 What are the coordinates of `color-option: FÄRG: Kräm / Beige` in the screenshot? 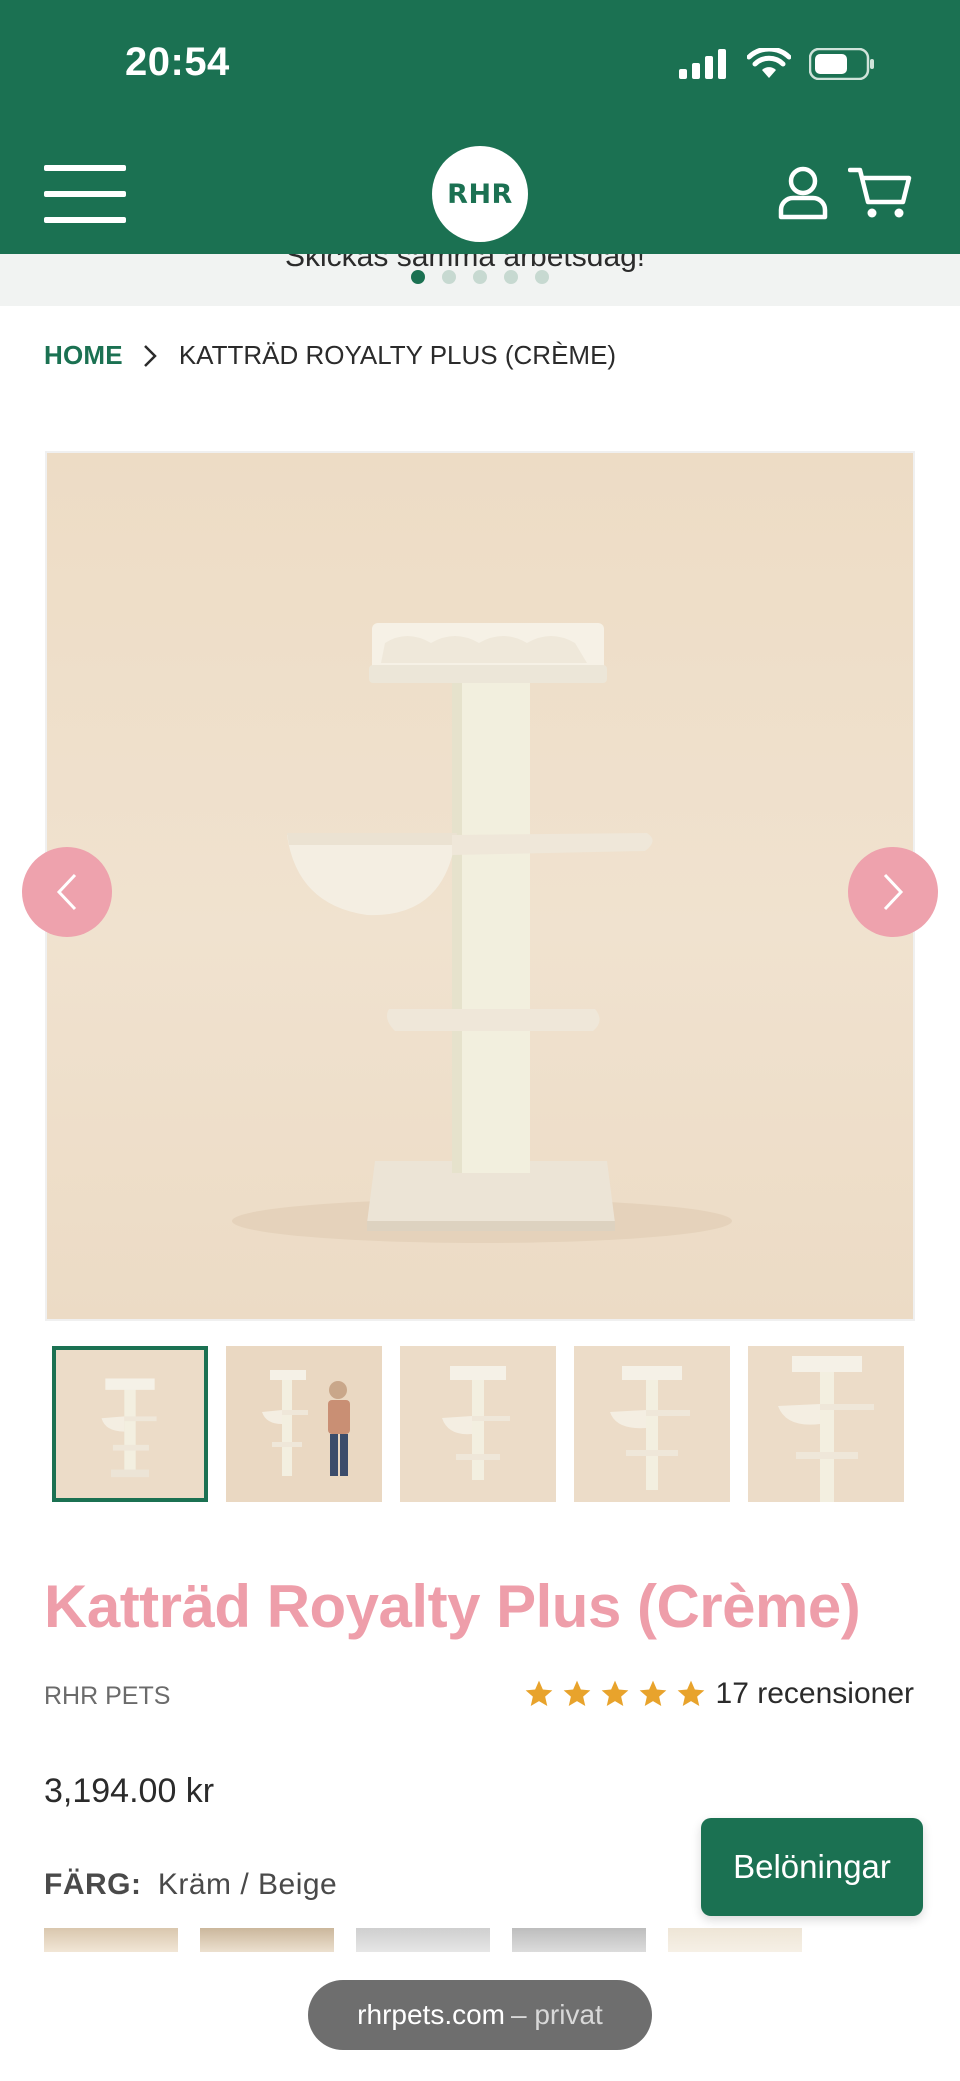 It's located at (190, 1885).